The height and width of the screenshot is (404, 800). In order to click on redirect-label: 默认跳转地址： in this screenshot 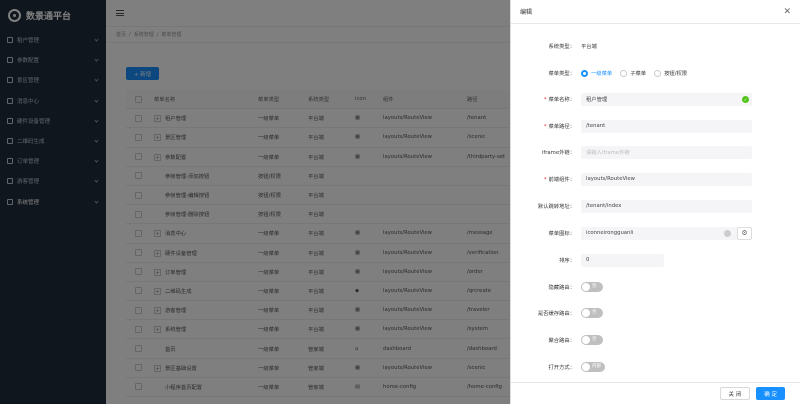, I will do `click(556, 207)`.